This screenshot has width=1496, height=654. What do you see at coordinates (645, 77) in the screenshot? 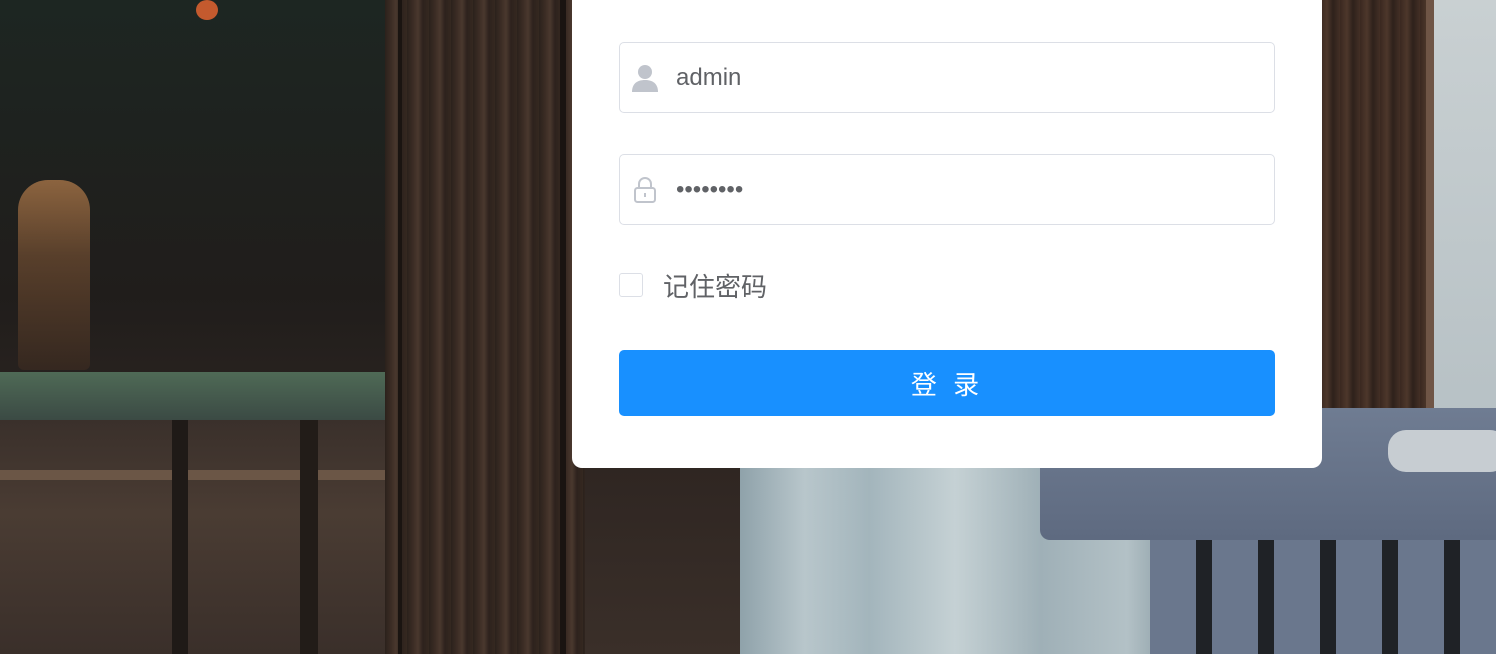
I see `user-icon` at bounding box center [645, 77].